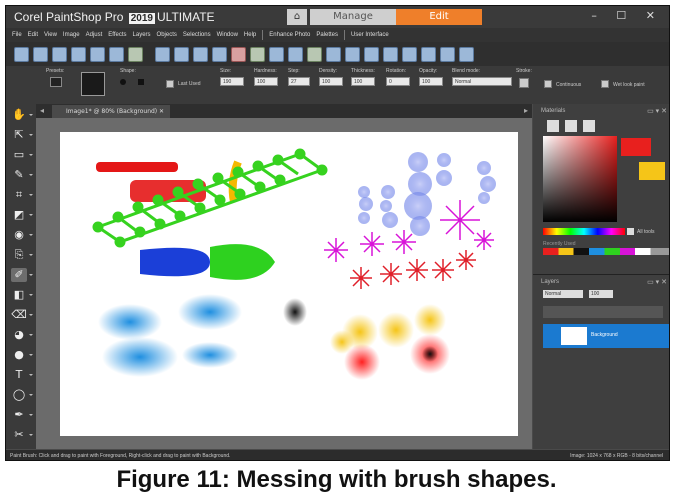  I want to click on layer-name: Background, so click(604, 335).